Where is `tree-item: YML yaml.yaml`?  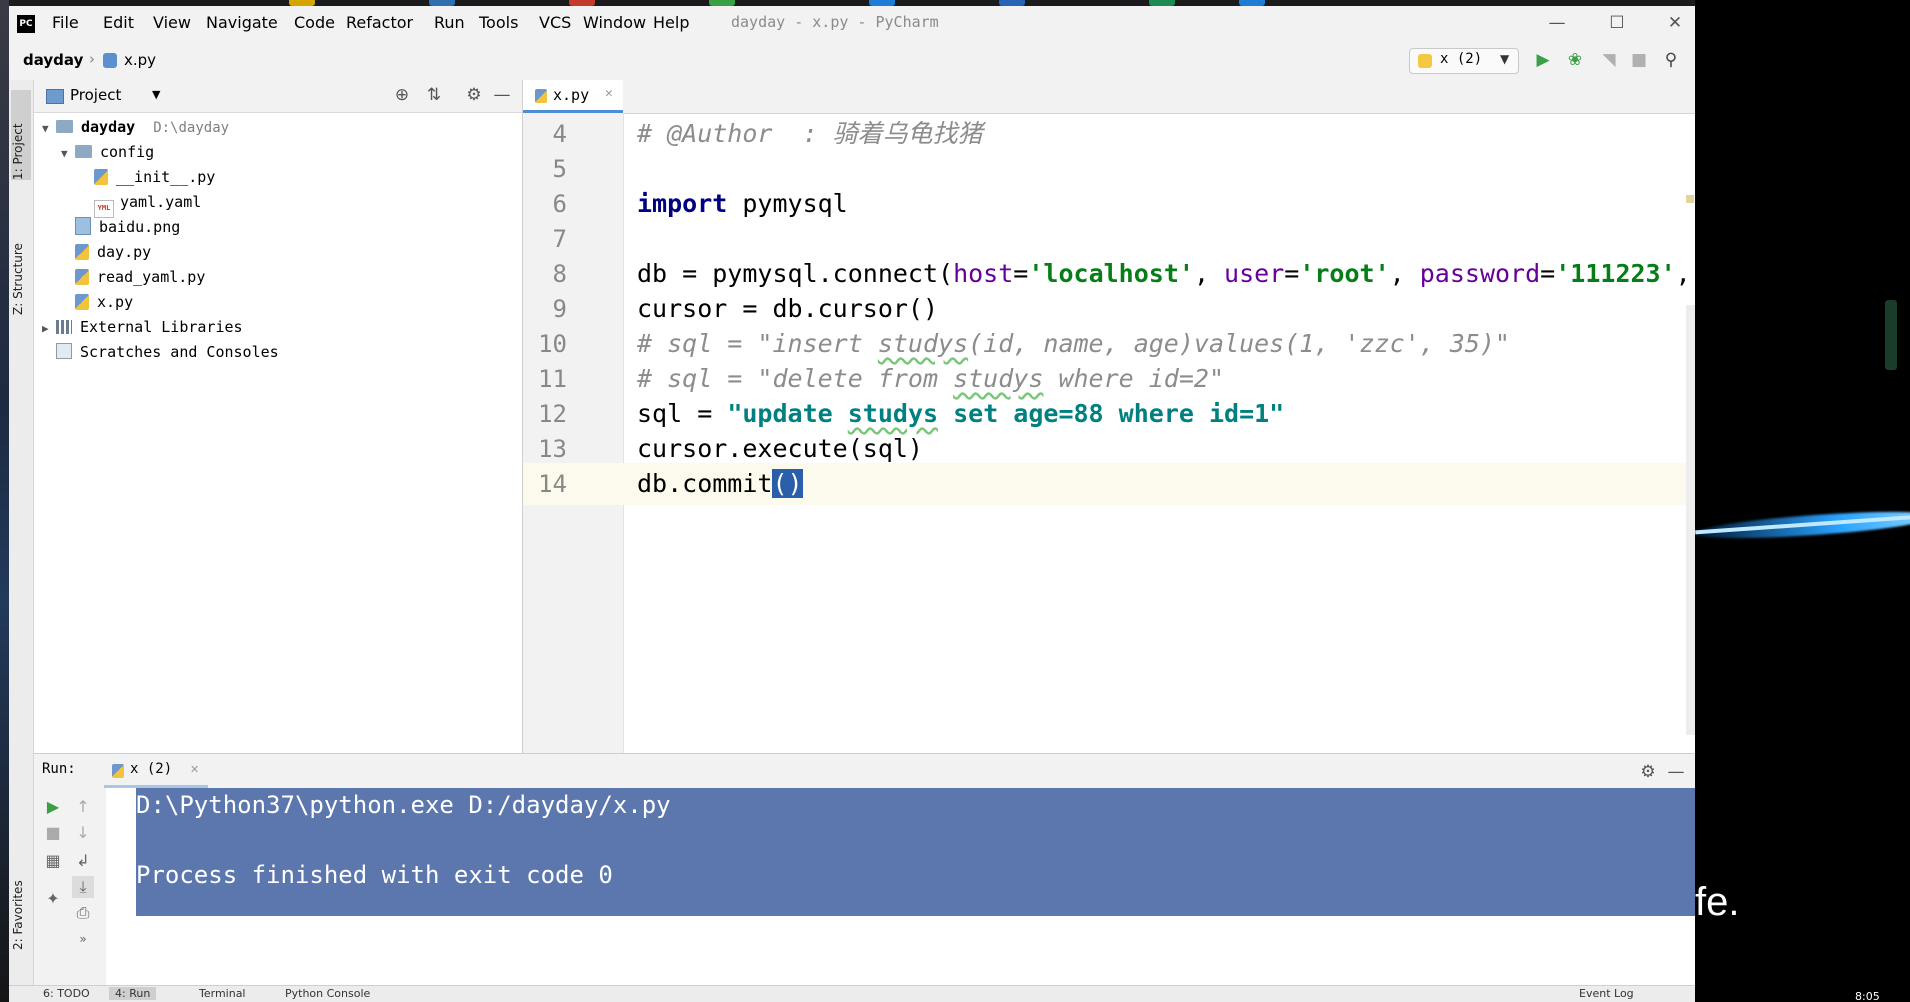
tree-item: YML yaml.yaml is located at coordinates (140, 204).